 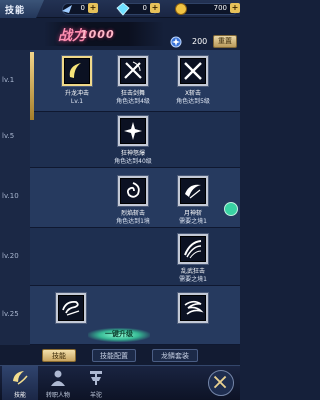 I want to click on reset-button: 重置, so click(x=225, y=41).